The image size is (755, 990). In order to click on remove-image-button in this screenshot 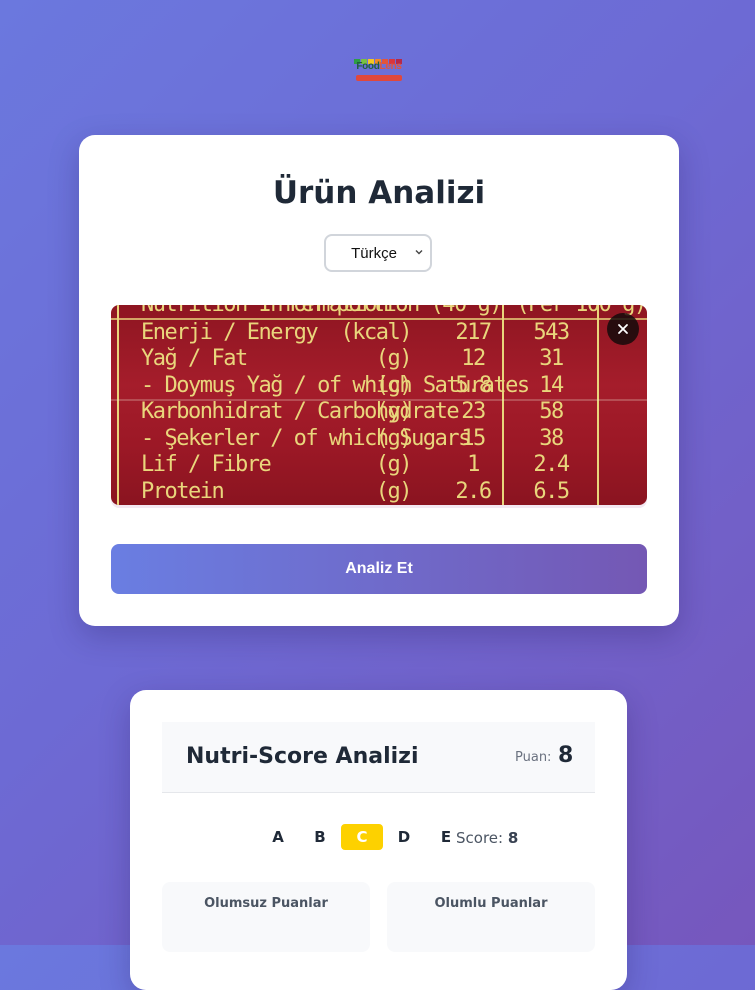, I will do `click(623, 329)`.